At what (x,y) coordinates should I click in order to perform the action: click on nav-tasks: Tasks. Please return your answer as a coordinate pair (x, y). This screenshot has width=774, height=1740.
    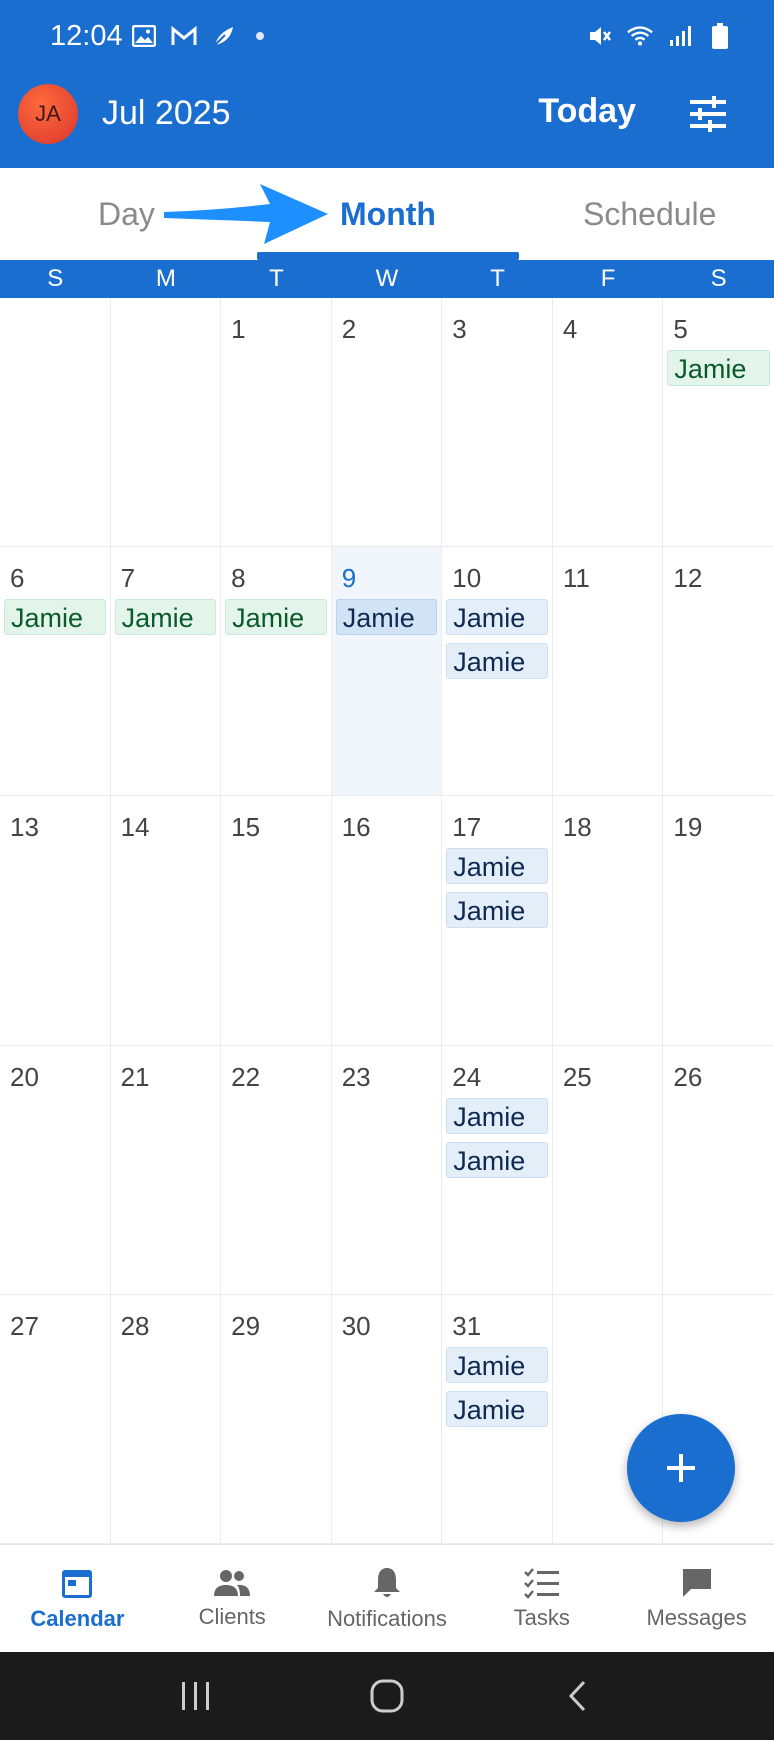
    Looking at the image, I should click on (541, 1598).